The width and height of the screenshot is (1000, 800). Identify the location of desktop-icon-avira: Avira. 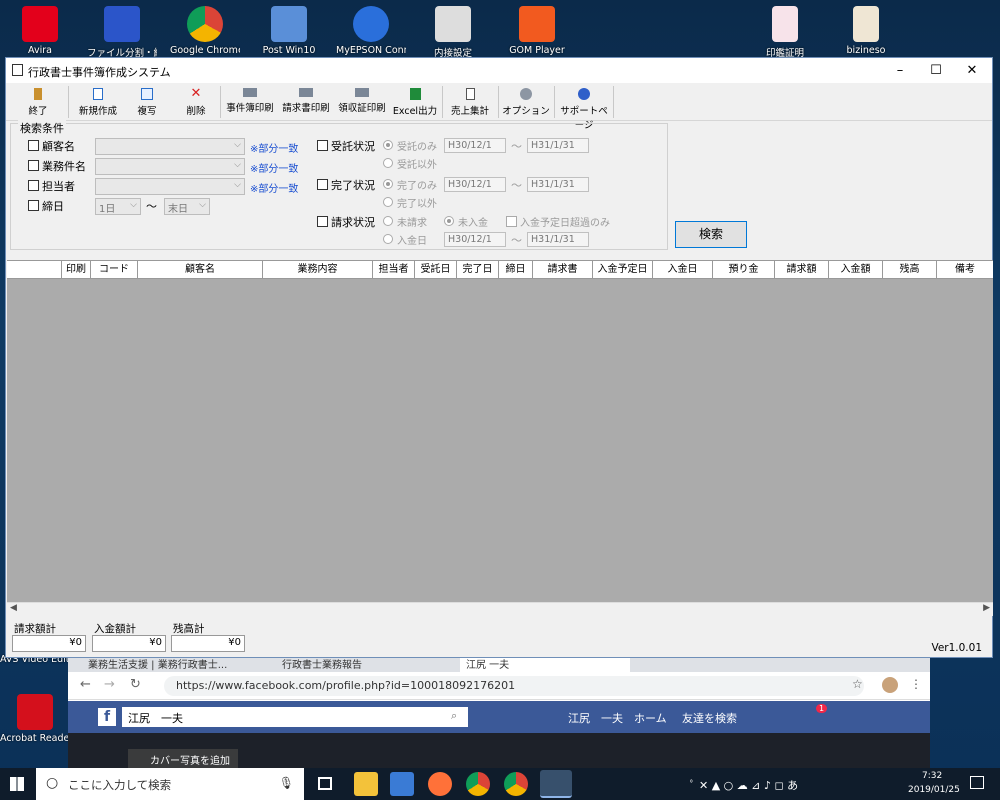
(40, 29).